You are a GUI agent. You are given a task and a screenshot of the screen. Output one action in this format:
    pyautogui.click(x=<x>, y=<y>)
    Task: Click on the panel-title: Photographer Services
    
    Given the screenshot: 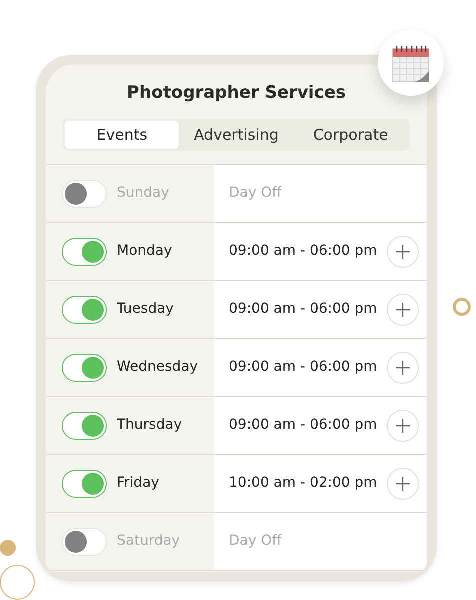 What is the action you would take?
    pyautogui.click(x=236, y=93)
    